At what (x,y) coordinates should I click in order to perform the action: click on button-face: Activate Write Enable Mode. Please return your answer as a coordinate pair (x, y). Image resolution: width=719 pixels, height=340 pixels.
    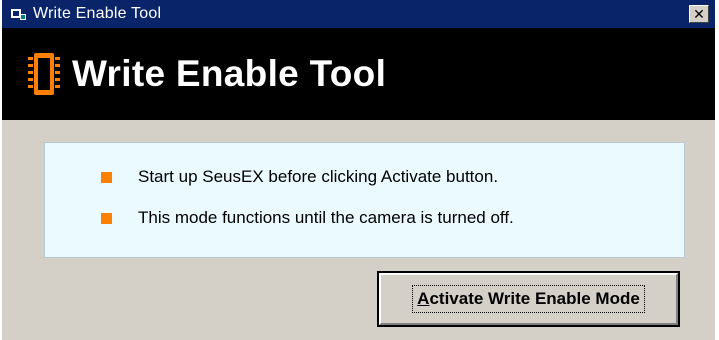
    Looking at the image, I should click on (528, 299).